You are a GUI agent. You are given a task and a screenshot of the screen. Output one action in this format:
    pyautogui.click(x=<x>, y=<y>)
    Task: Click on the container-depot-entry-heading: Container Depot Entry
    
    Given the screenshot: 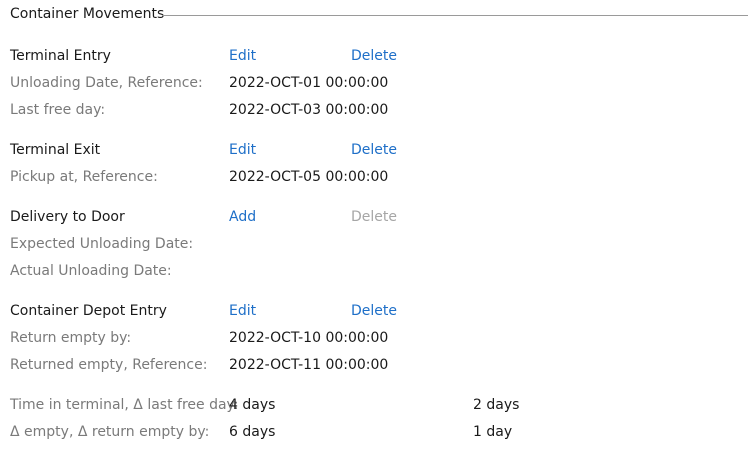 What is the action you would take?
    pyautogui.click(x=88, y=311)
    